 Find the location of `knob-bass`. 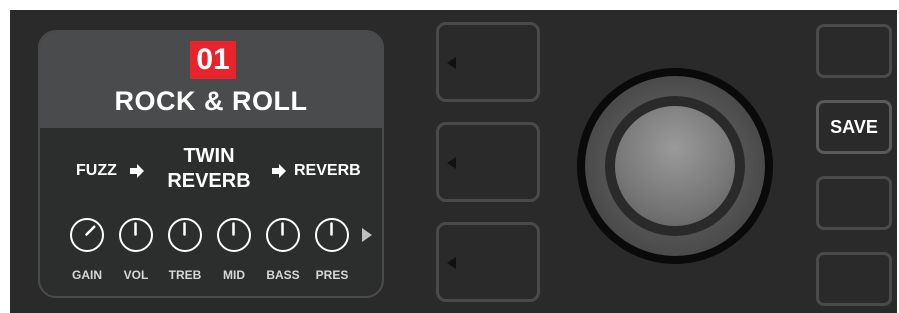

knob-bass is located at coordinates (283, 235).